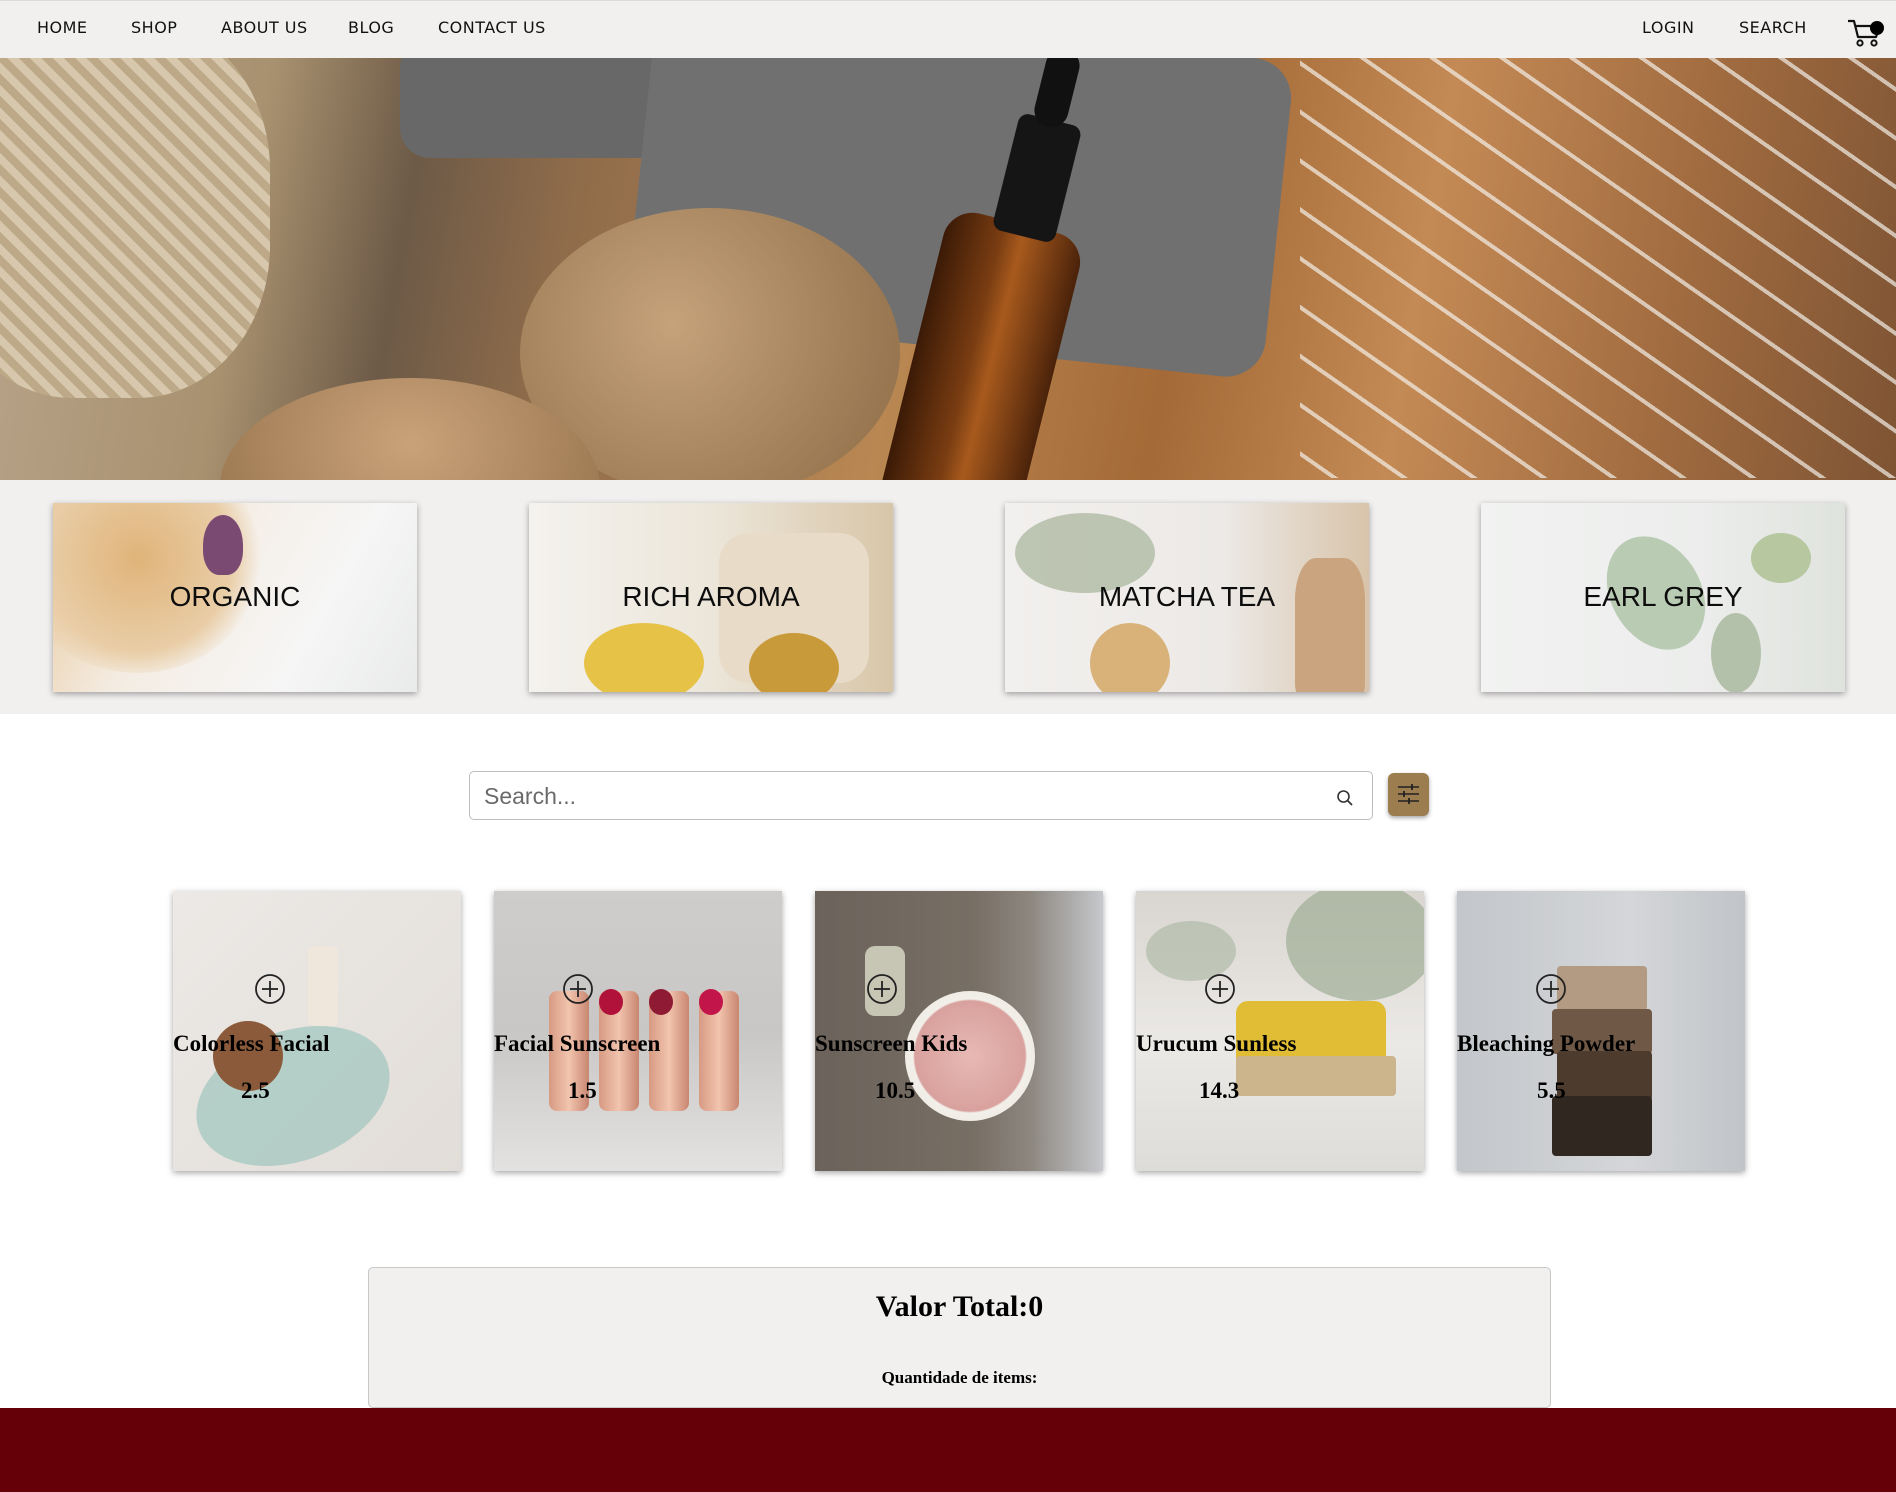  I want to click on product-card-facial-sunscreen: Facial Sunscreen 1.5, so click(638, 1031).